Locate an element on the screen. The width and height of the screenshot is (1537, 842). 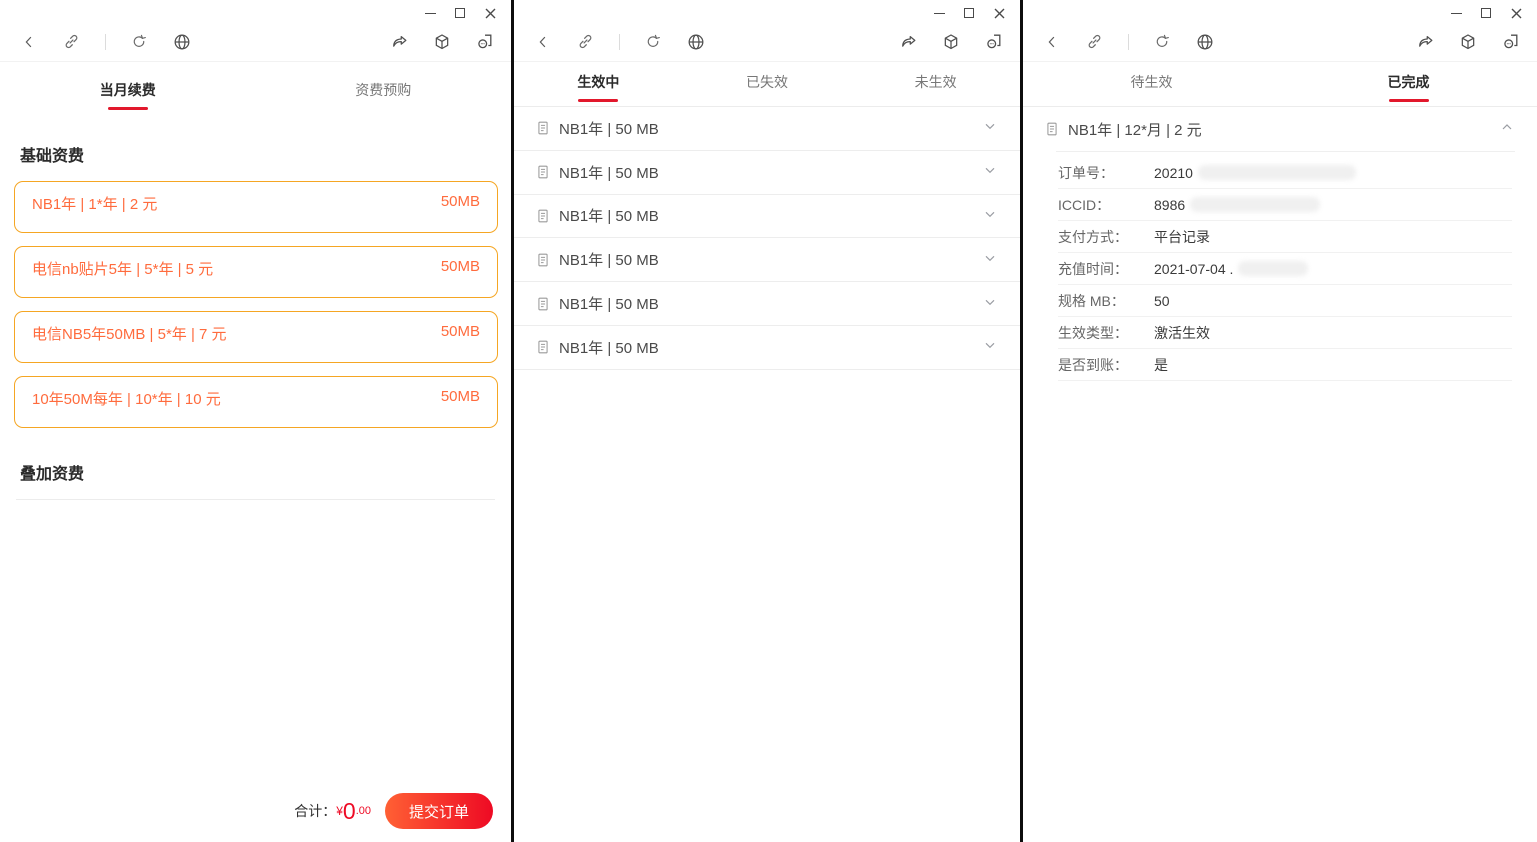
field-label: ICCID： is located at coordinates (1084, 204).